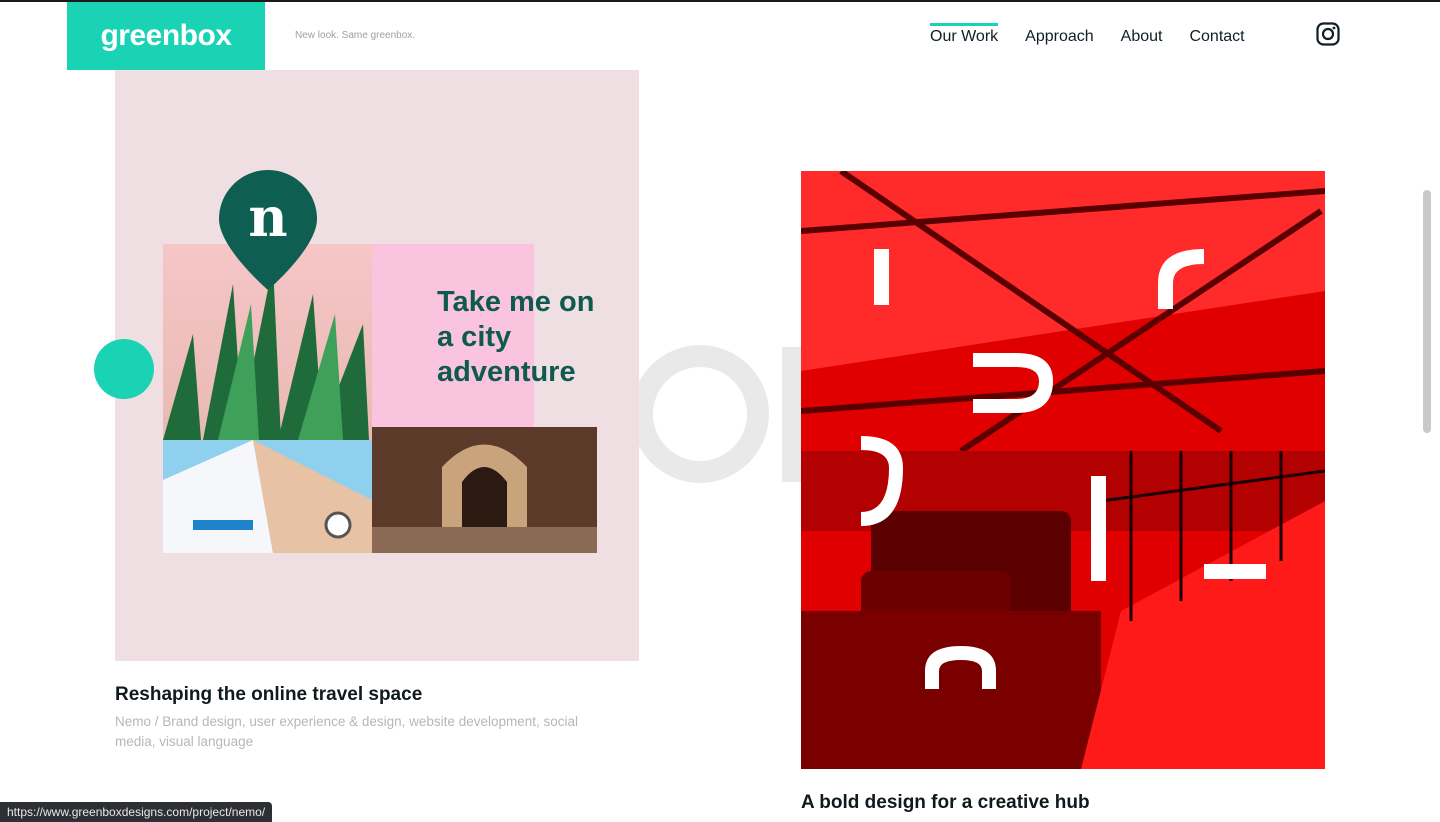 The width and height of the screenshot is (1440, 822). What do you see at coordinates (720, 414) in the screenshot?
I see `background-letter-graphic` at bounding box center [720, 414].